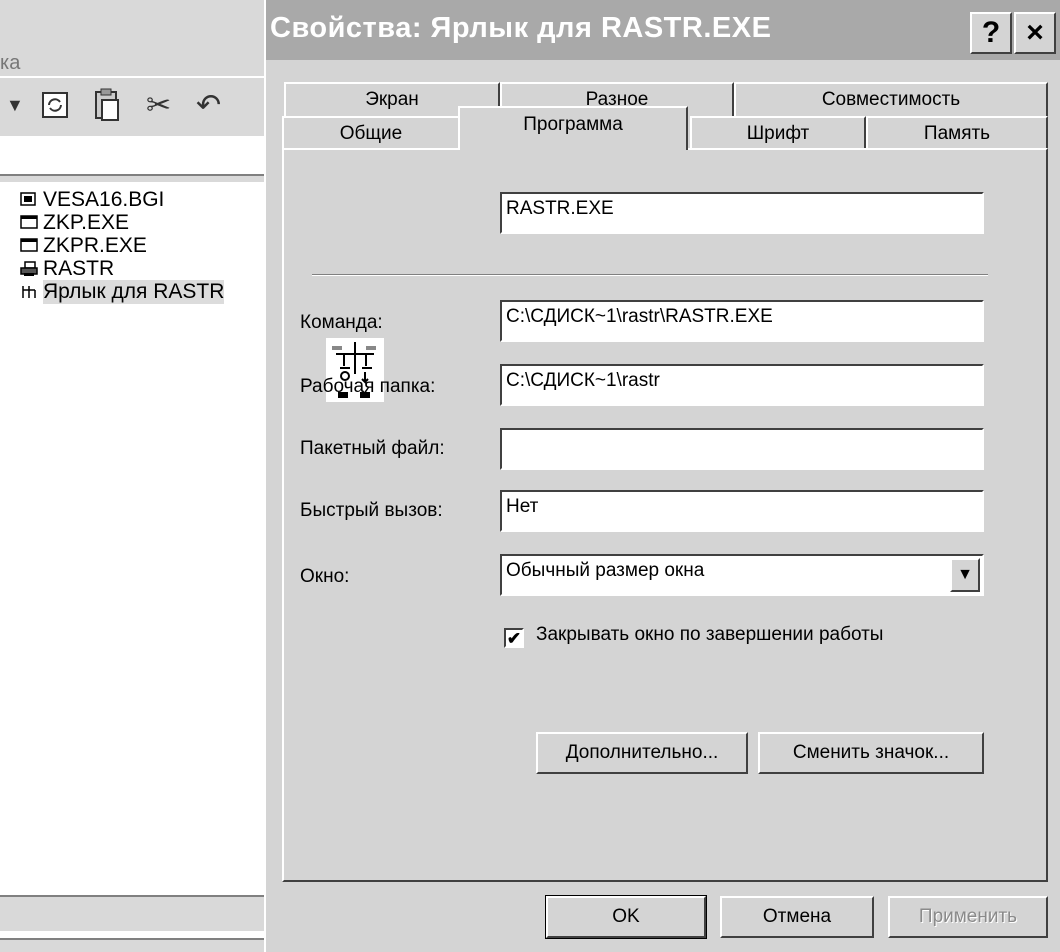  What do you see at coordinates (79, 268) in the screenshot?
I see `file-name: RASTR` at bounding box center [79, 268].